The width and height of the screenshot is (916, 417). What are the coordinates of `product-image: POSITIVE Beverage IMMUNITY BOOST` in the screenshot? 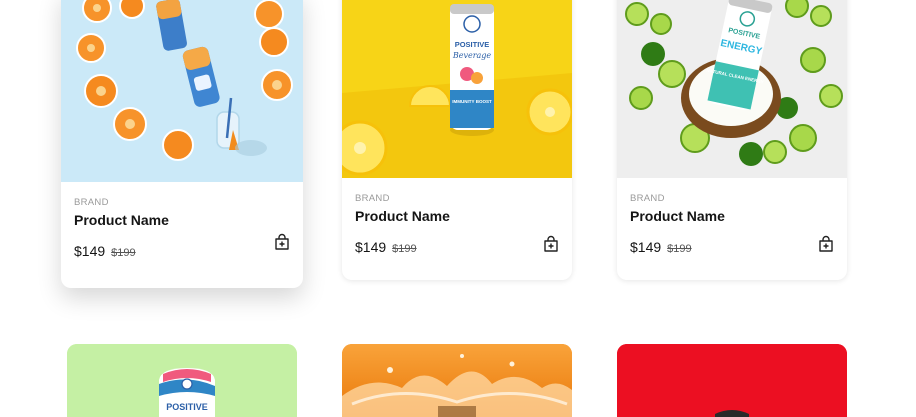 It's located at (457, 89).